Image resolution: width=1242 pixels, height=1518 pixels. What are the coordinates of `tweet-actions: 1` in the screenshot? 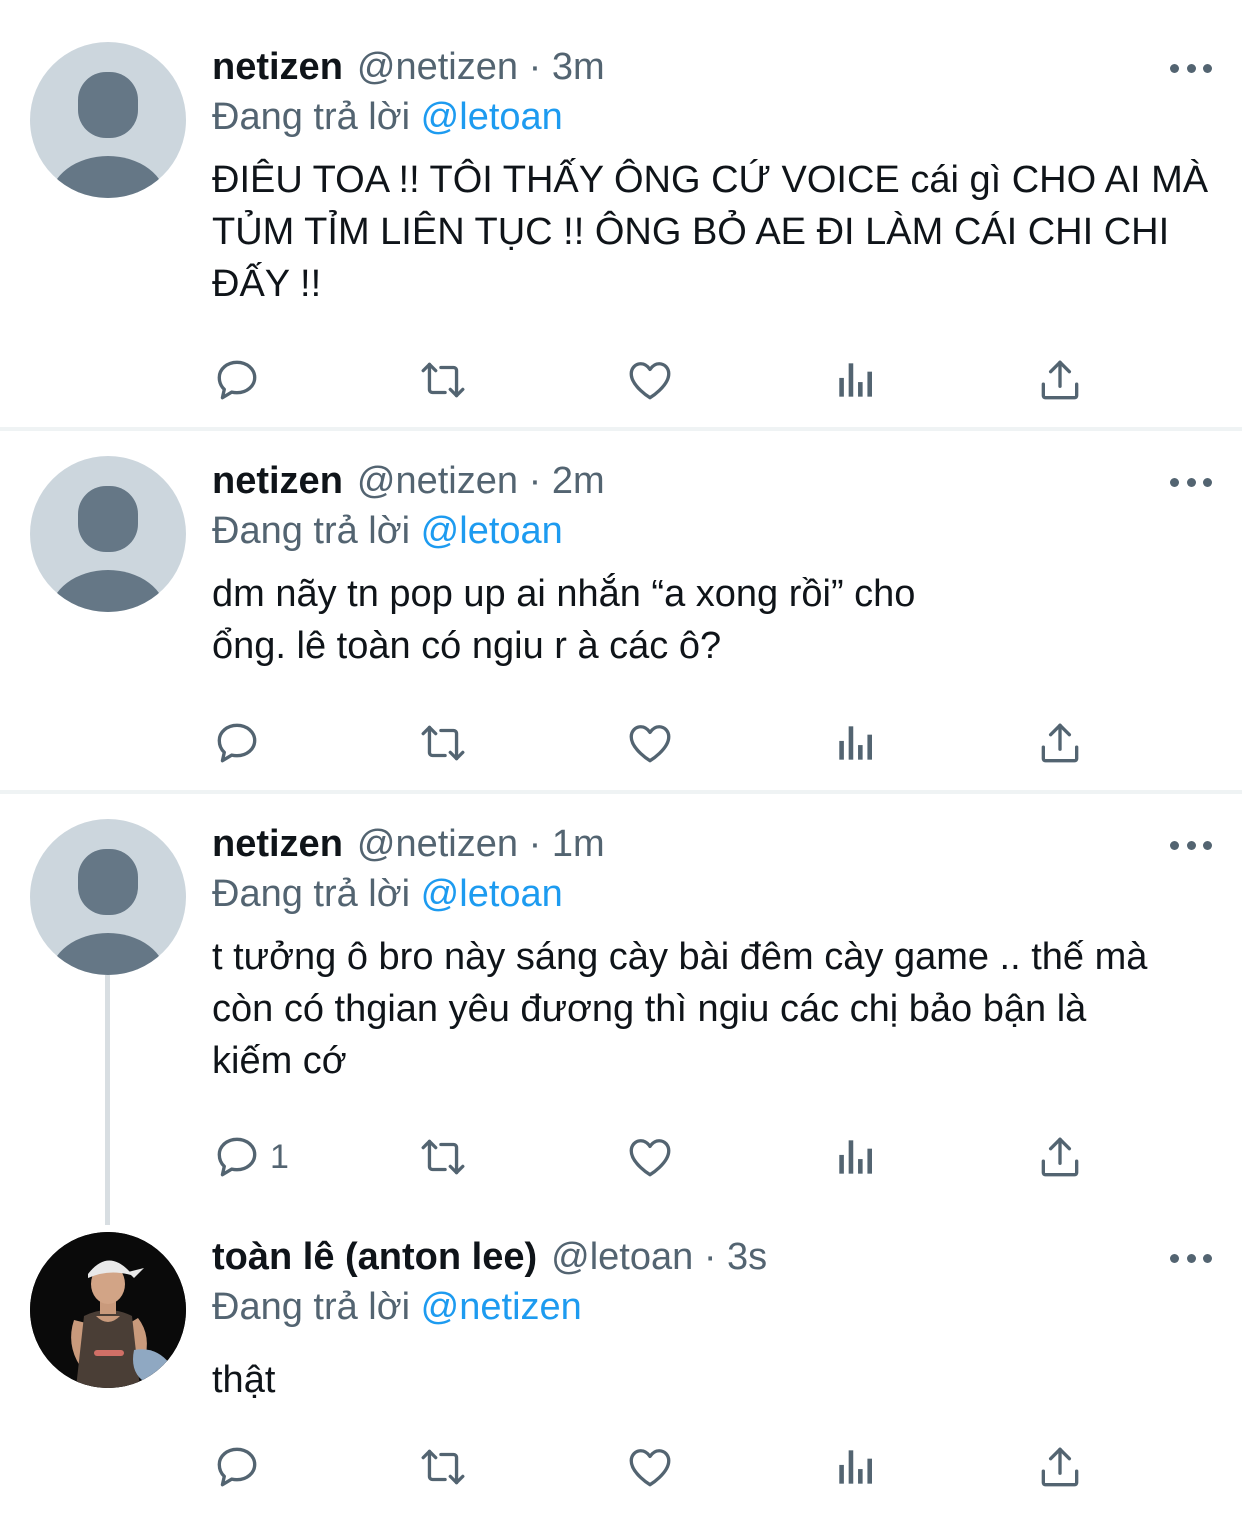 It's located at (662, 1157).